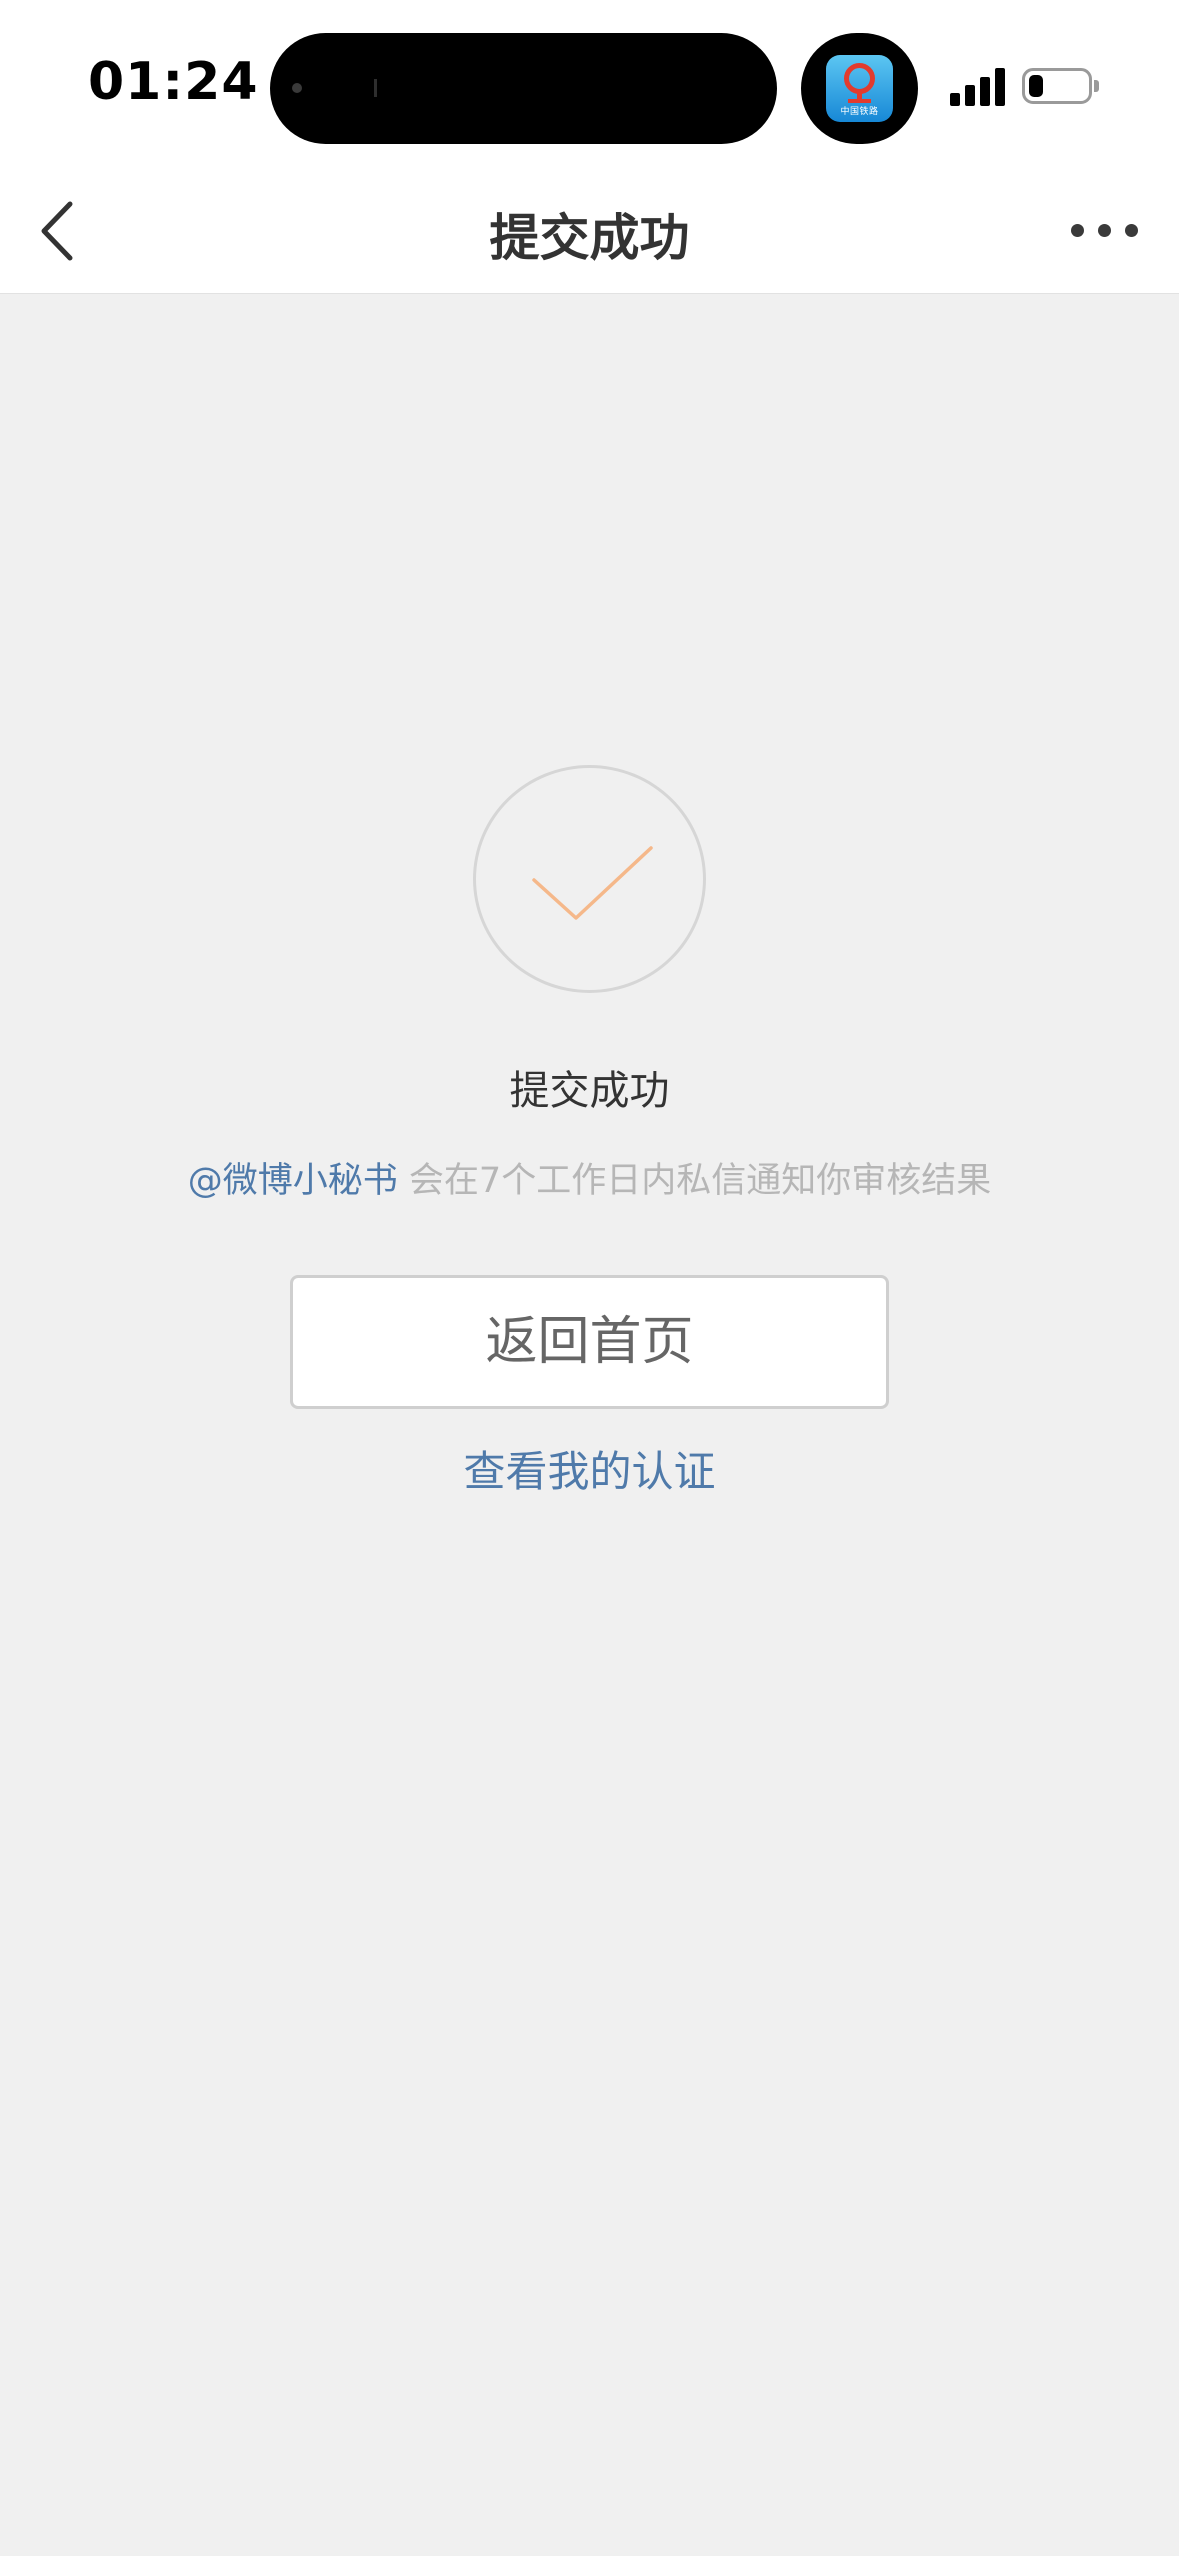 This screenshot has width=1179, height=2556. Describe the element at coordinates (293, 1181) in the screenshot. I see `weibo-secretary-mention-link: @微博小秘书` at that location.